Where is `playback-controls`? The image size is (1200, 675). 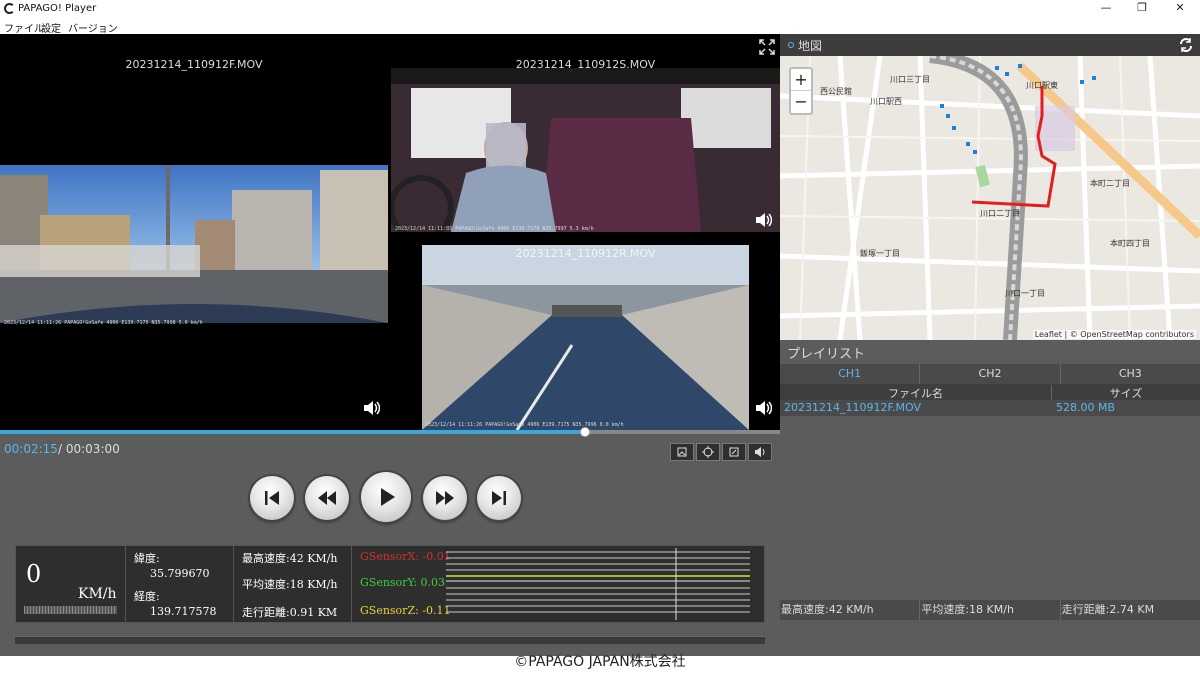
playback-controls is located at coordinates (390, 500).